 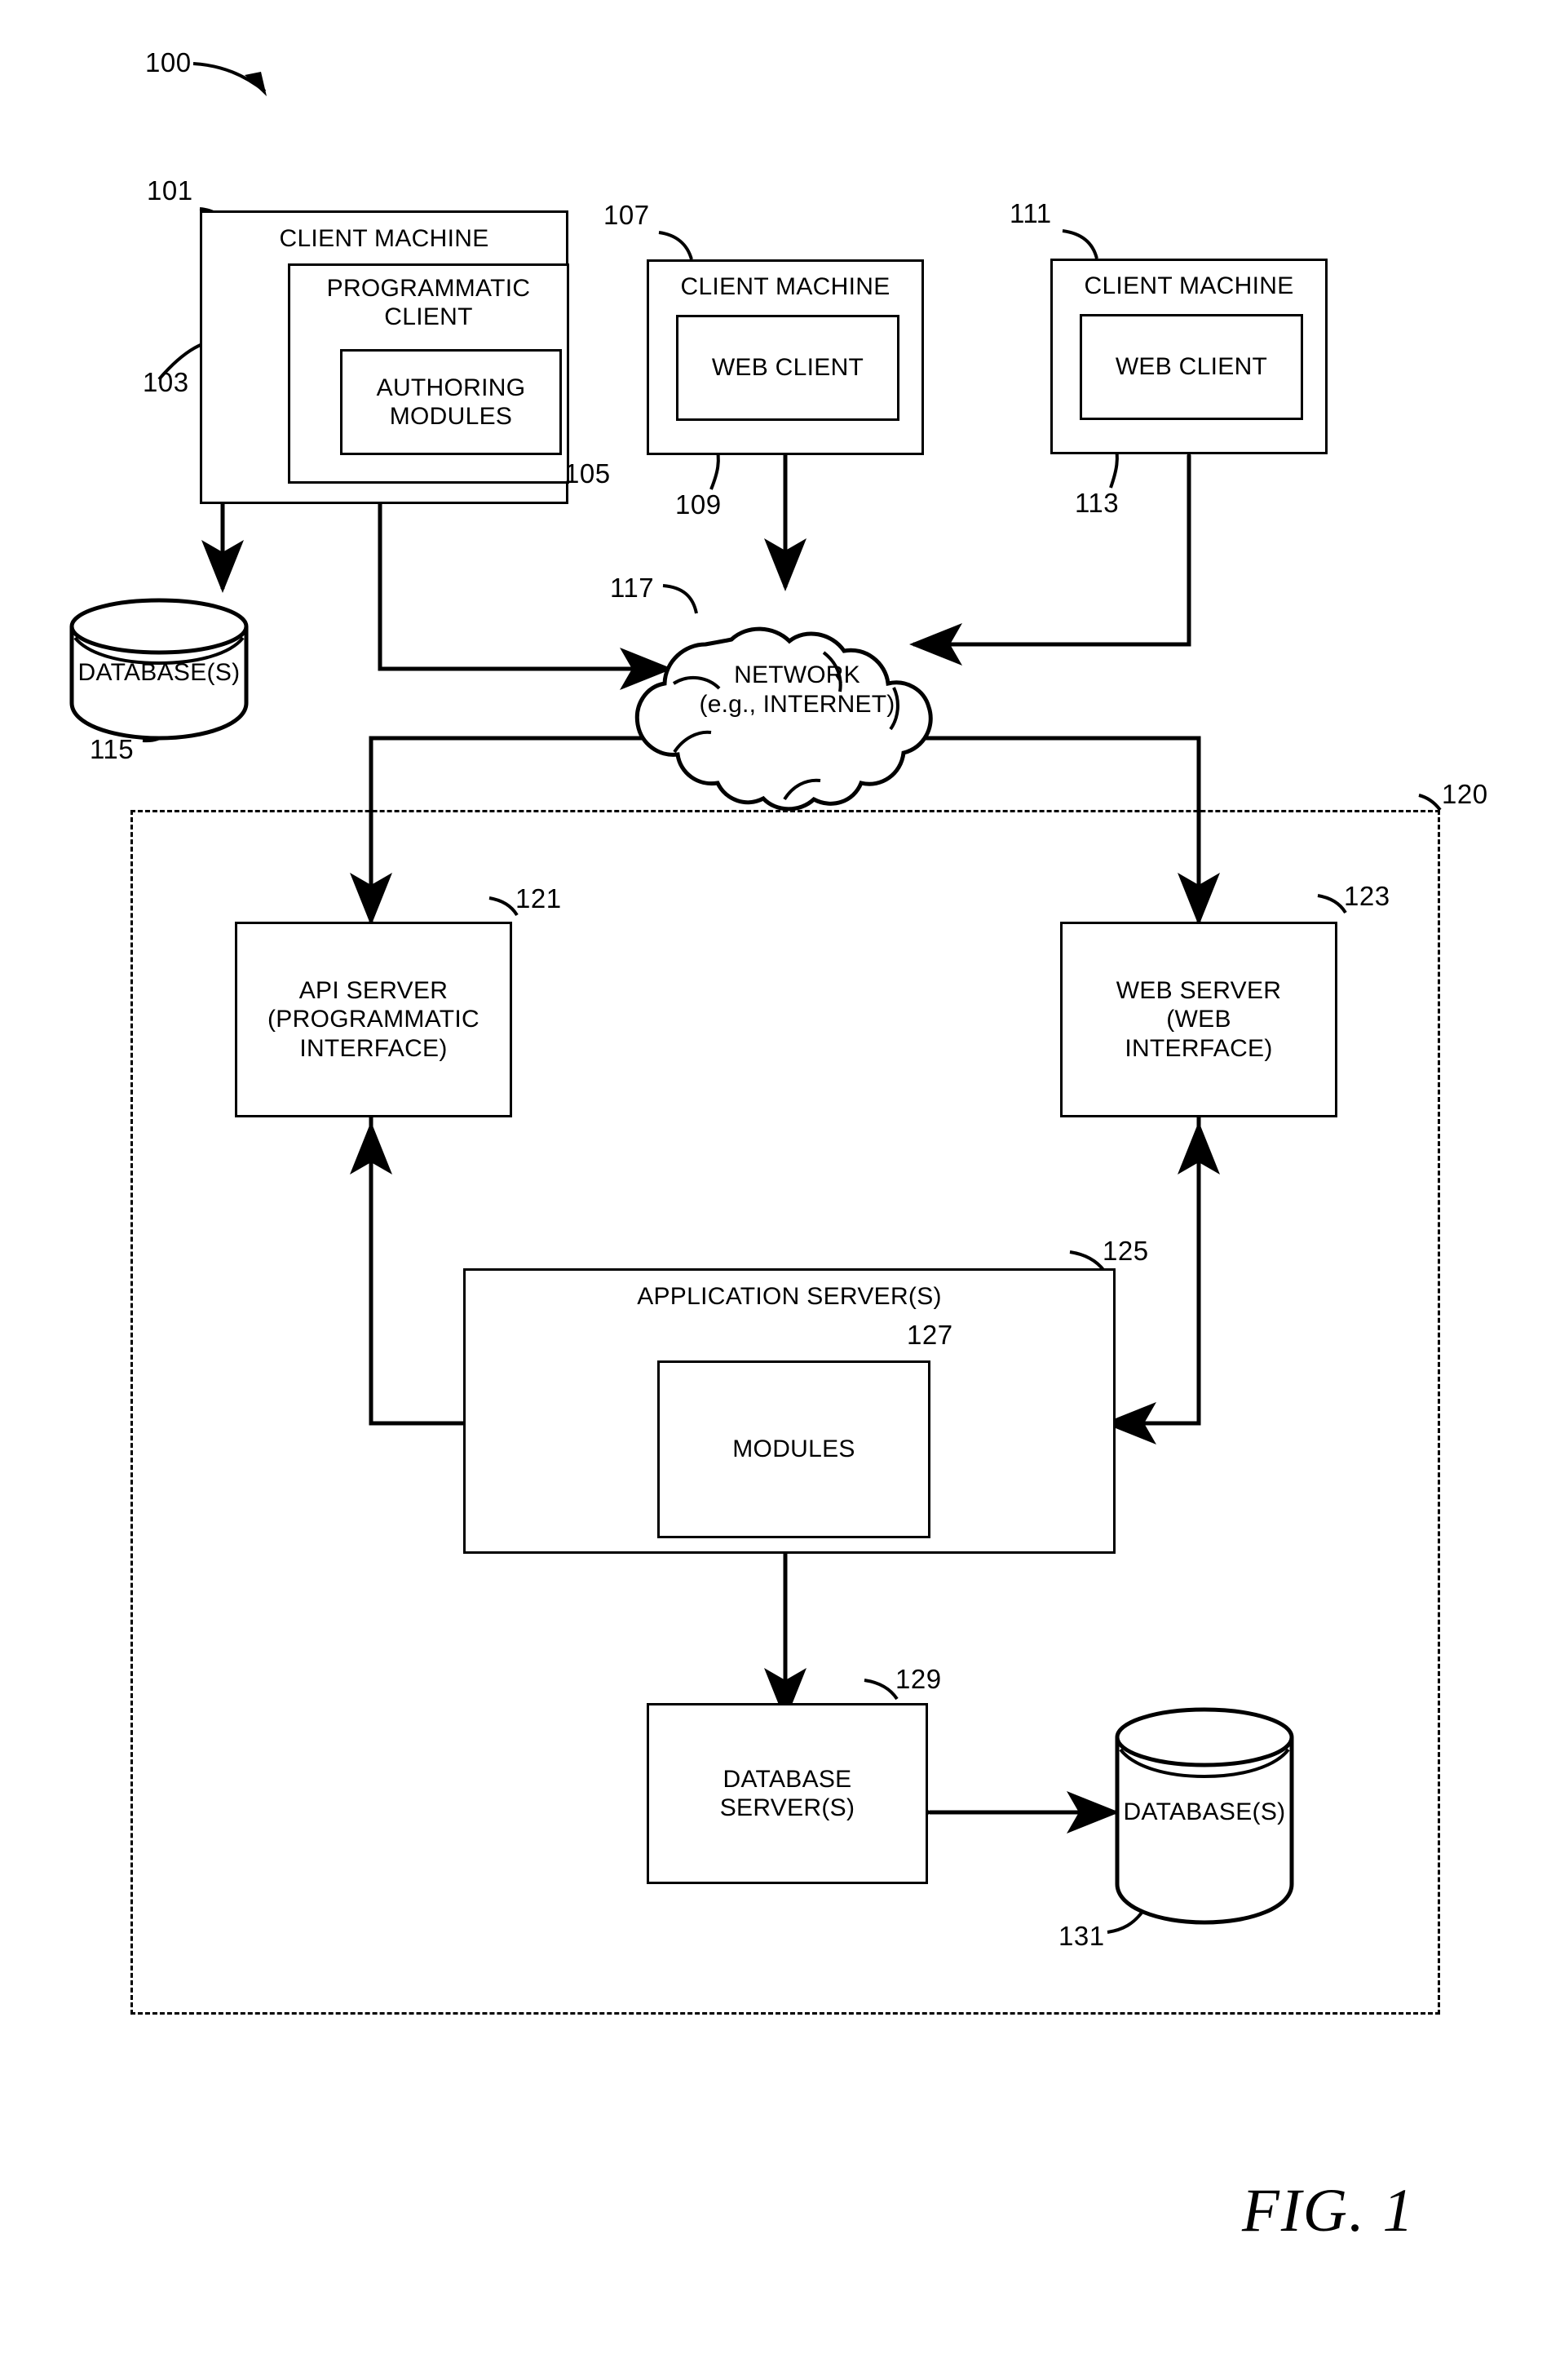 I want to click on network-cloud-label: NETWORK (e.g., INTERNET), so click(x=797, y=689).